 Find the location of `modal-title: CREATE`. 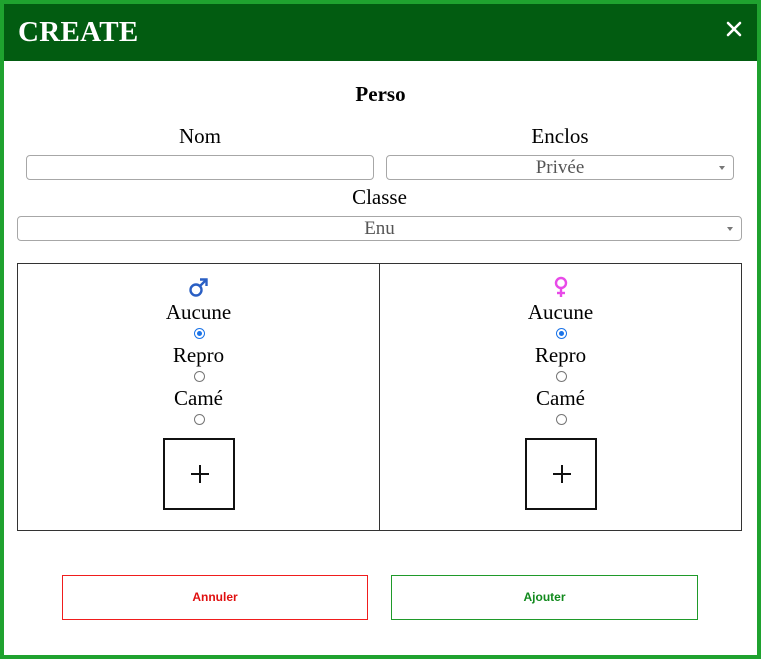

modal-title: CREATE is located at coordinates (78, 32).